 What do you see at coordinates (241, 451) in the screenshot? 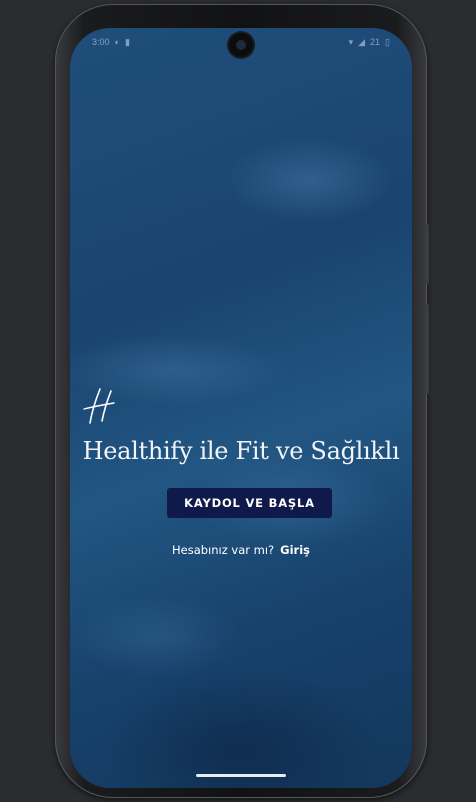
I see `headline: Healthify ile Fit ve Sağlıklı` at bounding box center [241, 451].